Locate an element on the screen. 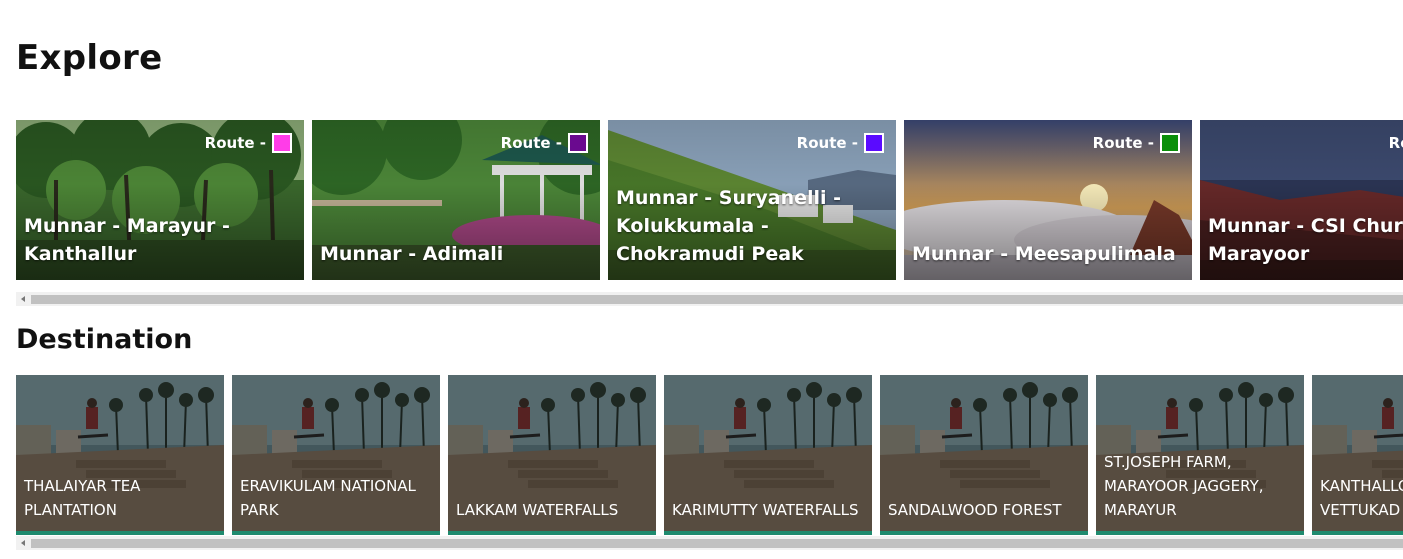 The height and width of the screenshot is (559, 1403). destination-name: SANDALWOOD FOREST is located at coordinates (975, 510).